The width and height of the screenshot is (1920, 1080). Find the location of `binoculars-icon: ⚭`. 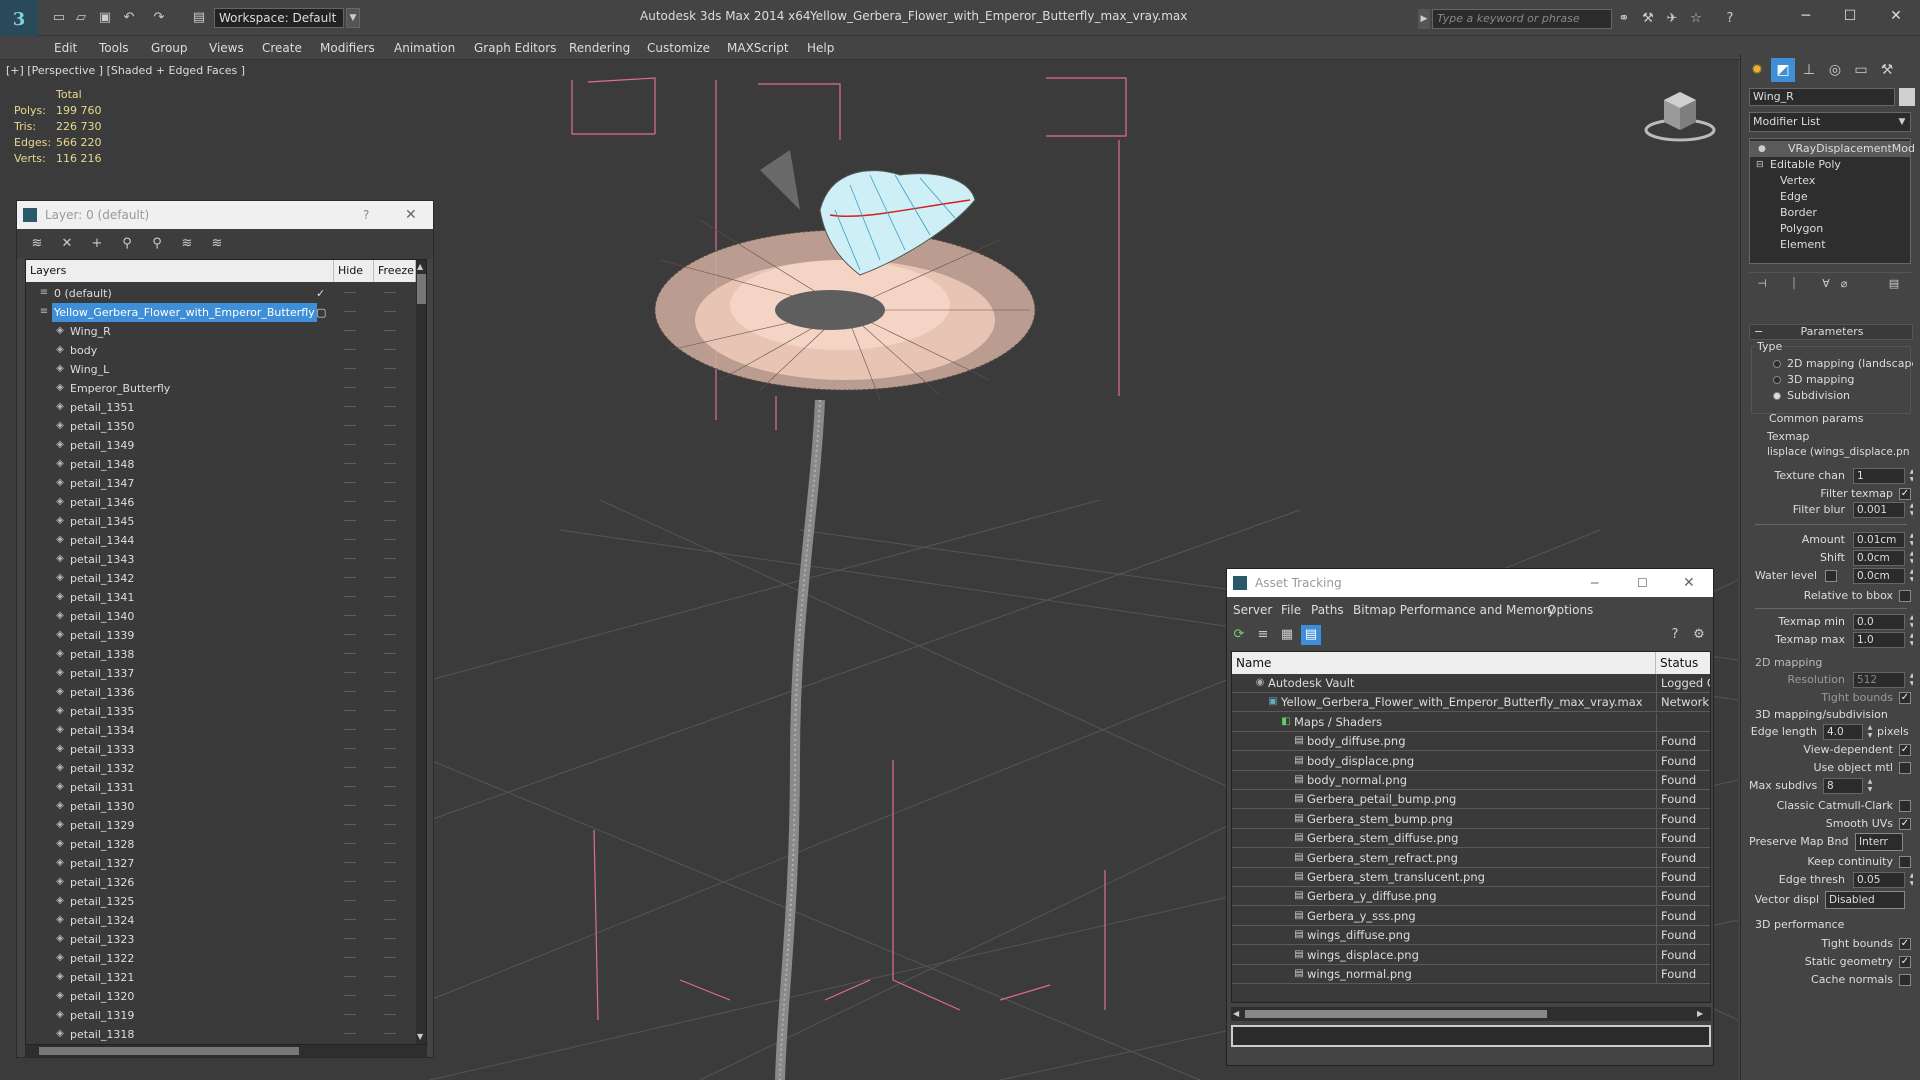

binoculars-icon: ⚭ is located at coordinates (1624, 19).